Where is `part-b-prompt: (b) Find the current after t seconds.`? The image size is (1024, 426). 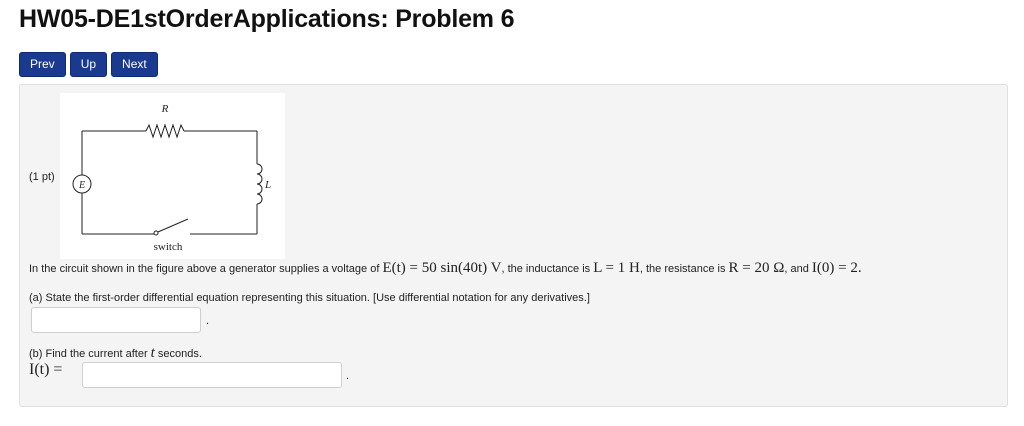 part-b-prompt: (b) Find the current after t seconds. is located at coordinates (115, 353).